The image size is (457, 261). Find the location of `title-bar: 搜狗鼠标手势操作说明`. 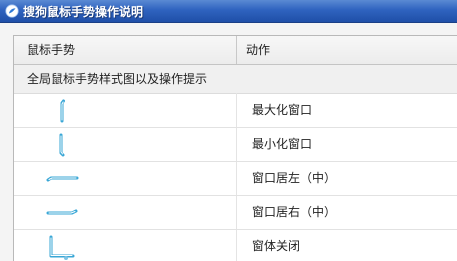

title-bar: 搜狗鼠标手势操作说明 is located at coordinates (228, 11).